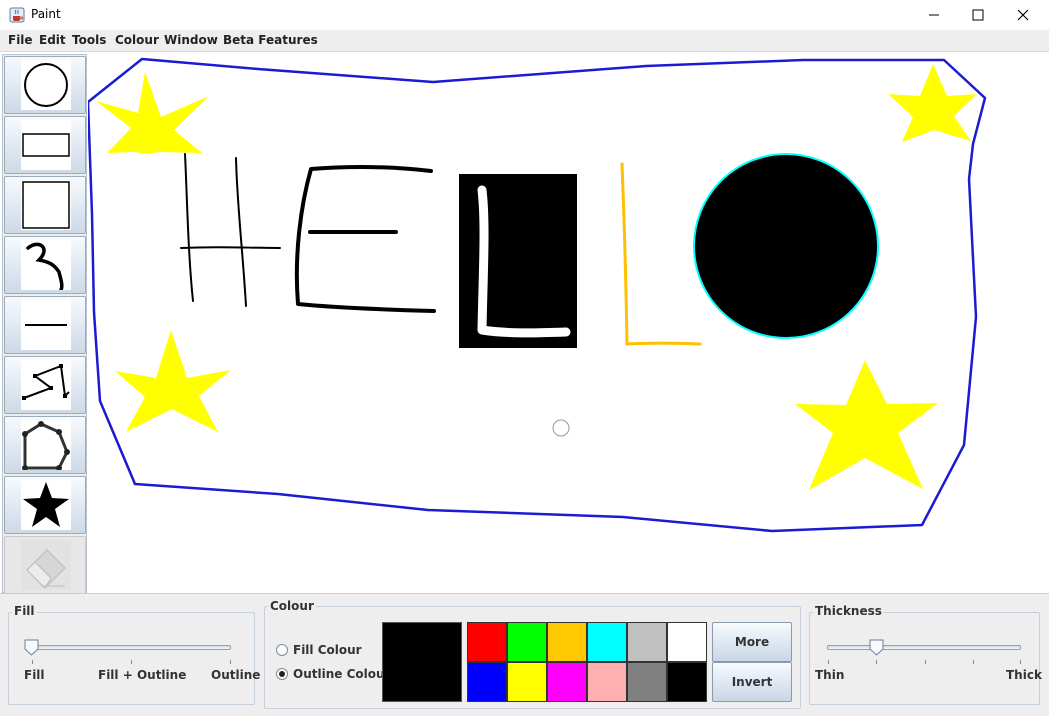 The height and width of the screenshot is (716, 1049). I want to click on window-title: Paint, so click(46, 14).